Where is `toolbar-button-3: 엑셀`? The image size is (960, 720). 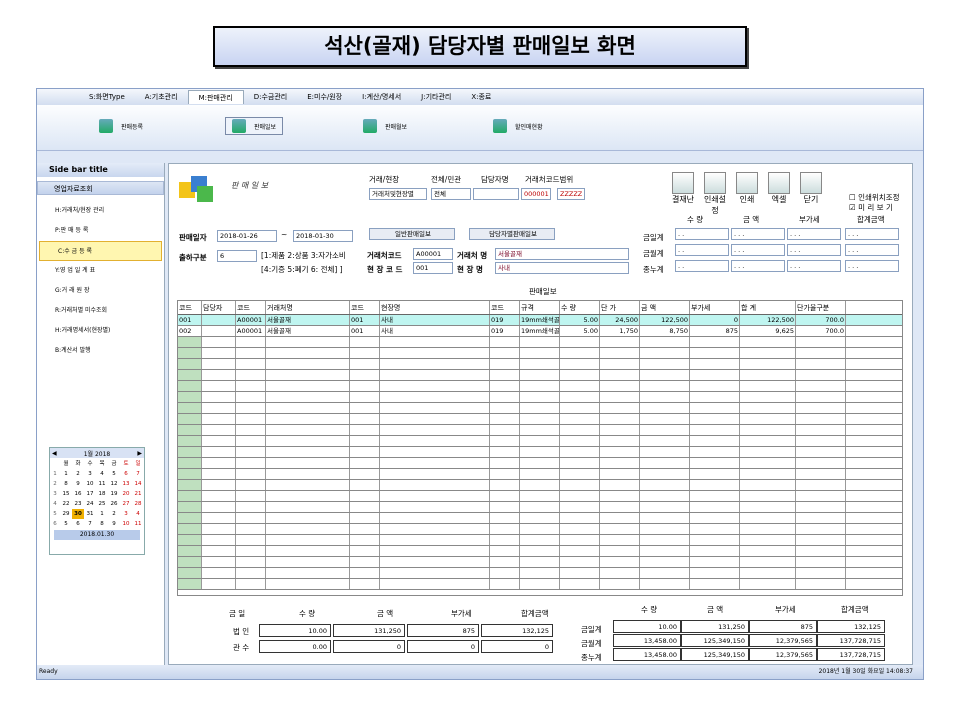
toolbar-button-3: 엑셀 is located at coordinates (779, 190).